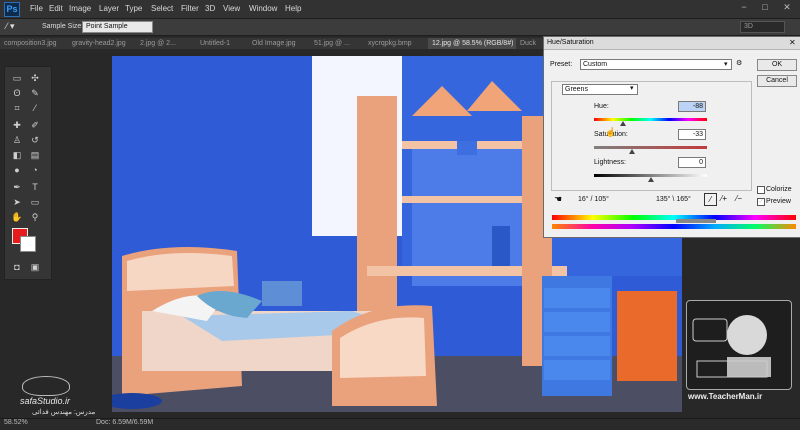 The image size is (800, 430). Describe the element at coordinates (162, 8) in the screenshot. I see `menu-select: Select` at that location.